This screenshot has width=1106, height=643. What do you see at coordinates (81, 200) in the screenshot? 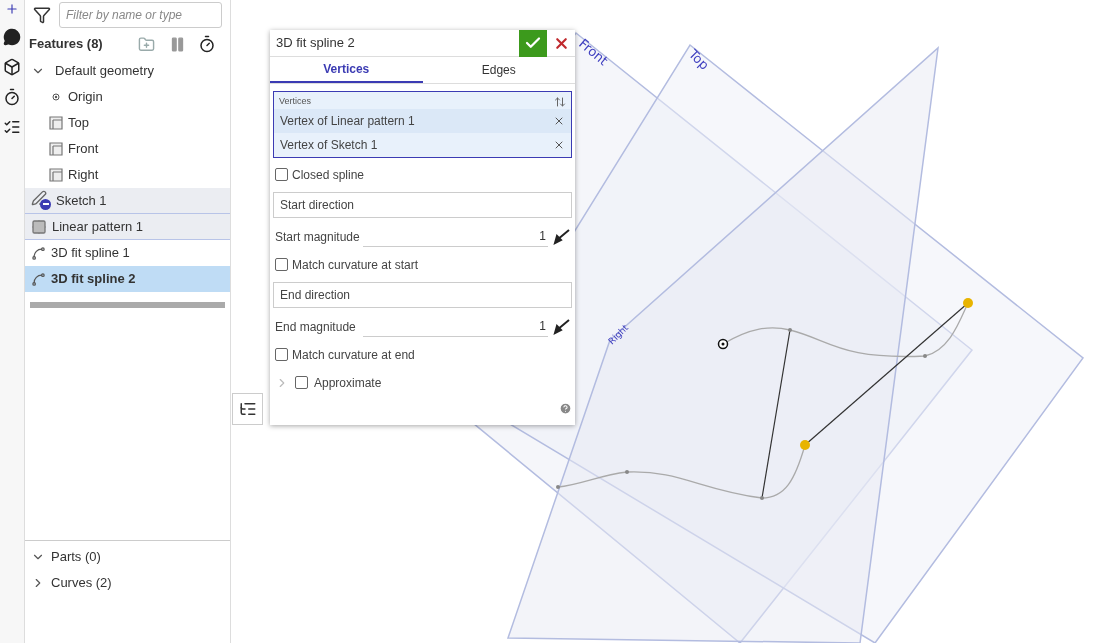
I see `feature-label: Sketch 1` at bounding box center [81, 200].